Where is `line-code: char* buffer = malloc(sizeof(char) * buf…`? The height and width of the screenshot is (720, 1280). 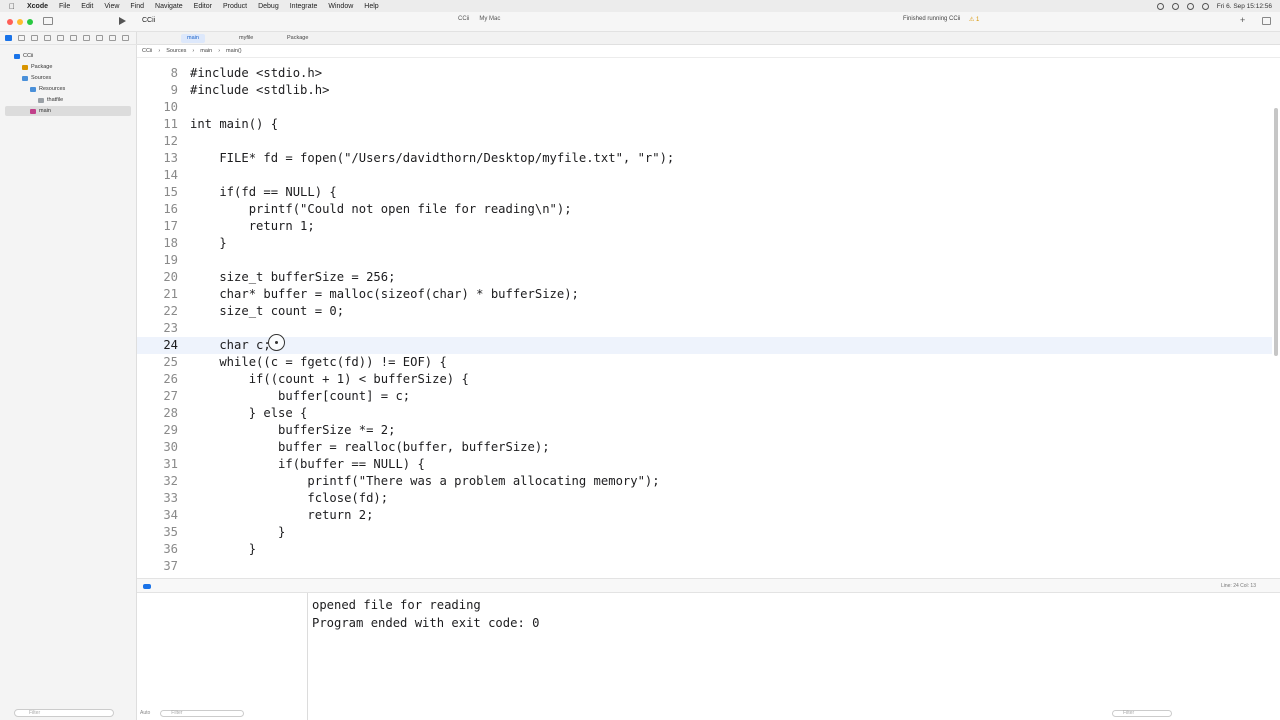 line-code: char* buffer = malloc(sizeof(char) * buf… is located at coordinates (384, 294).